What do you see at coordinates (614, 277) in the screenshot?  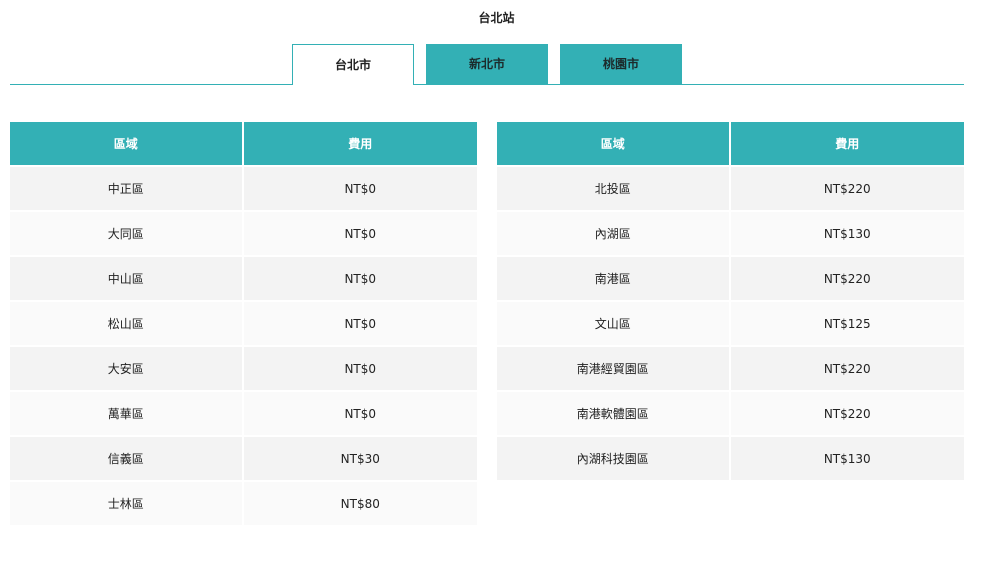 I see `area-cell: 南港區` at bounding box center [614, 277].